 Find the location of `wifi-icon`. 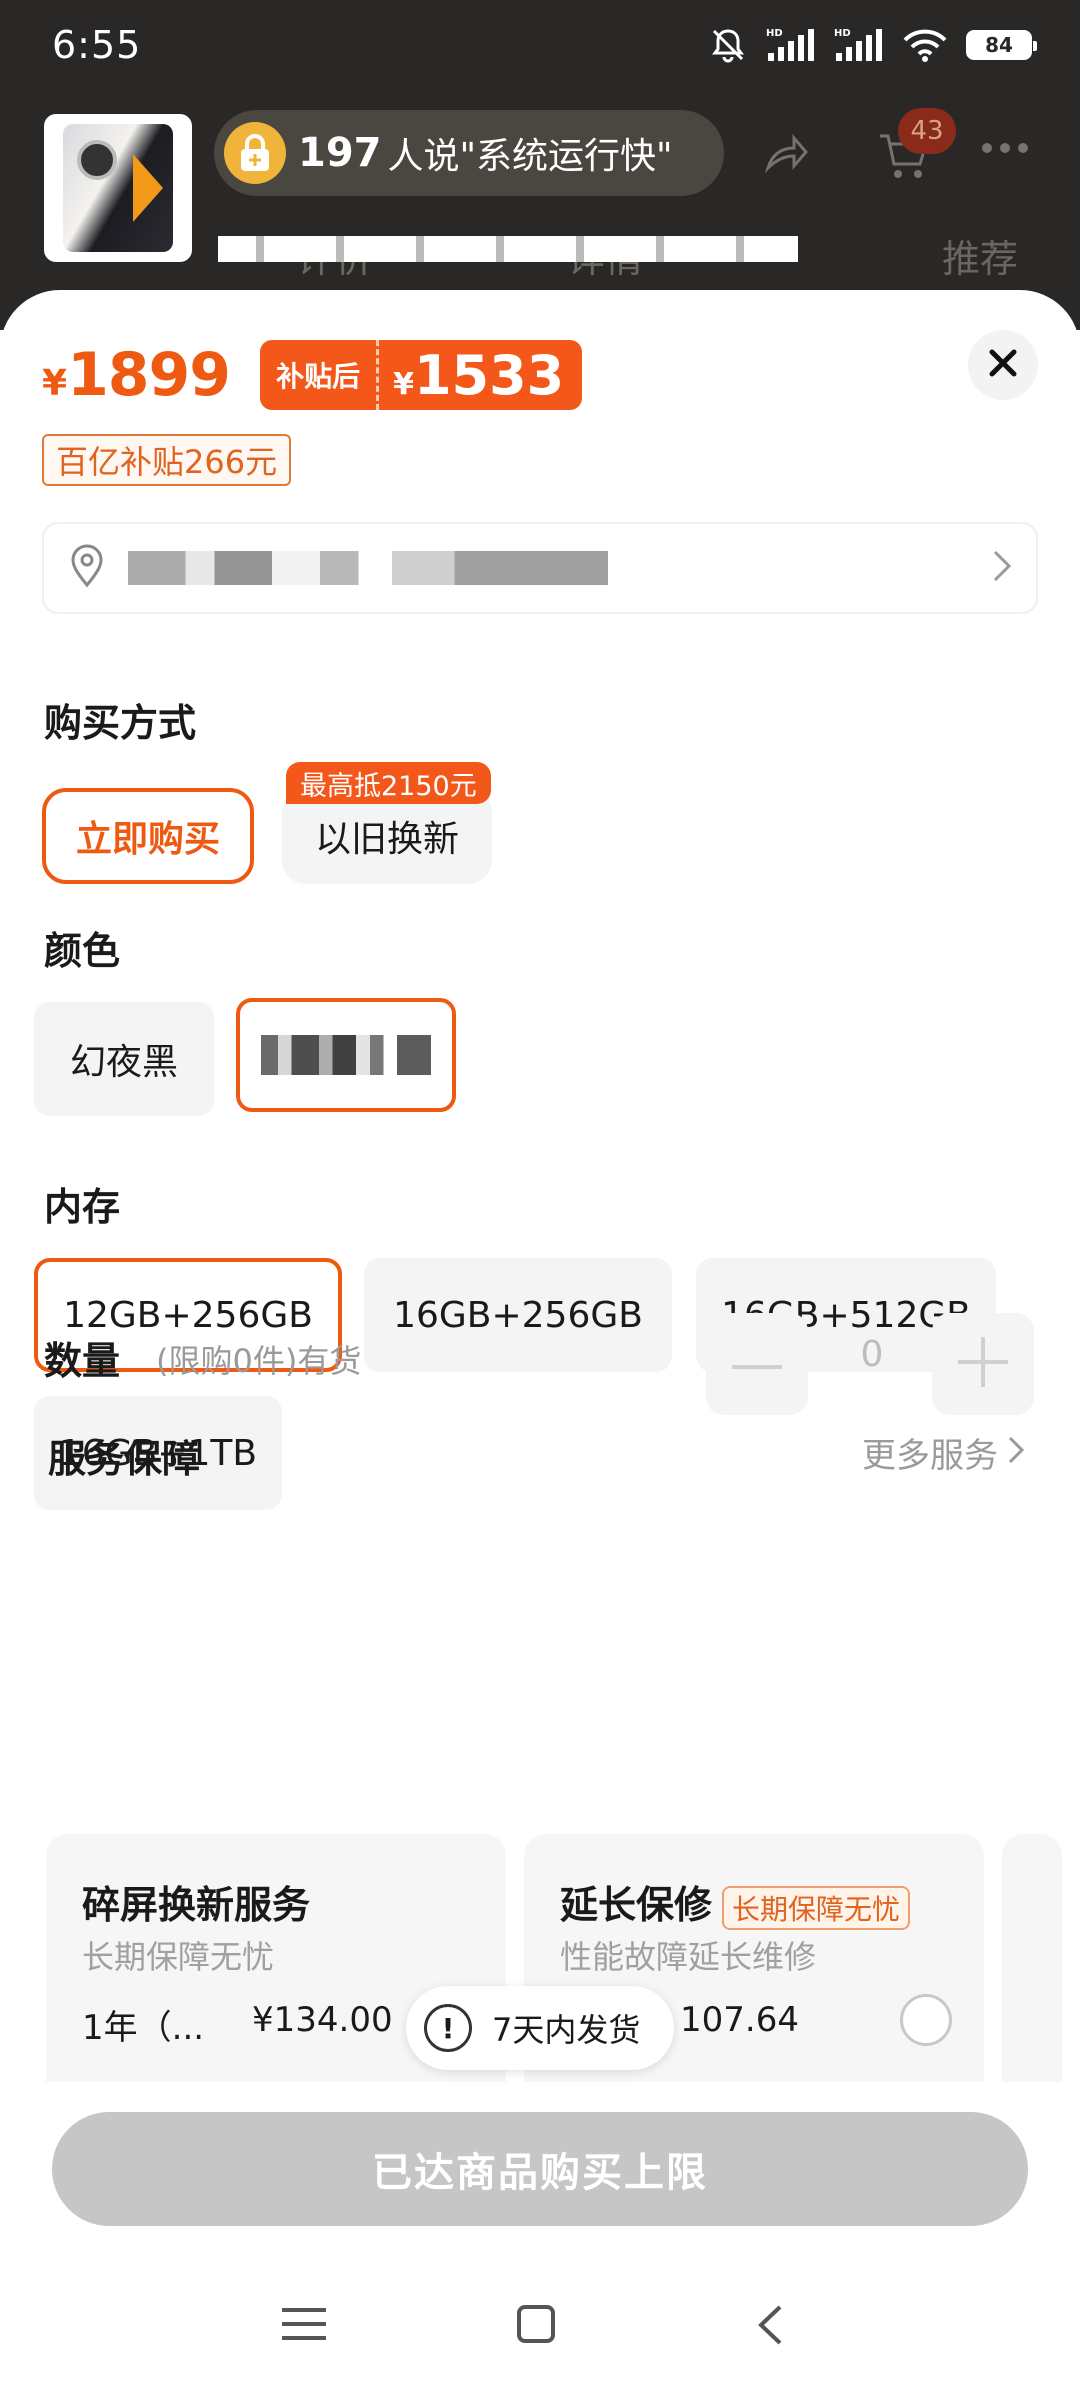

wifi-icon is located at coordinates (925, 45).